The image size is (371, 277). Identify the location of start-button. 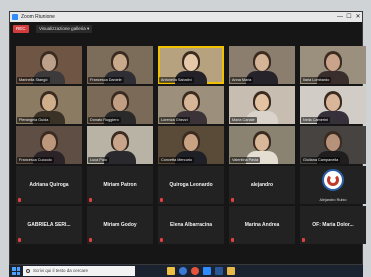
(16, 271).